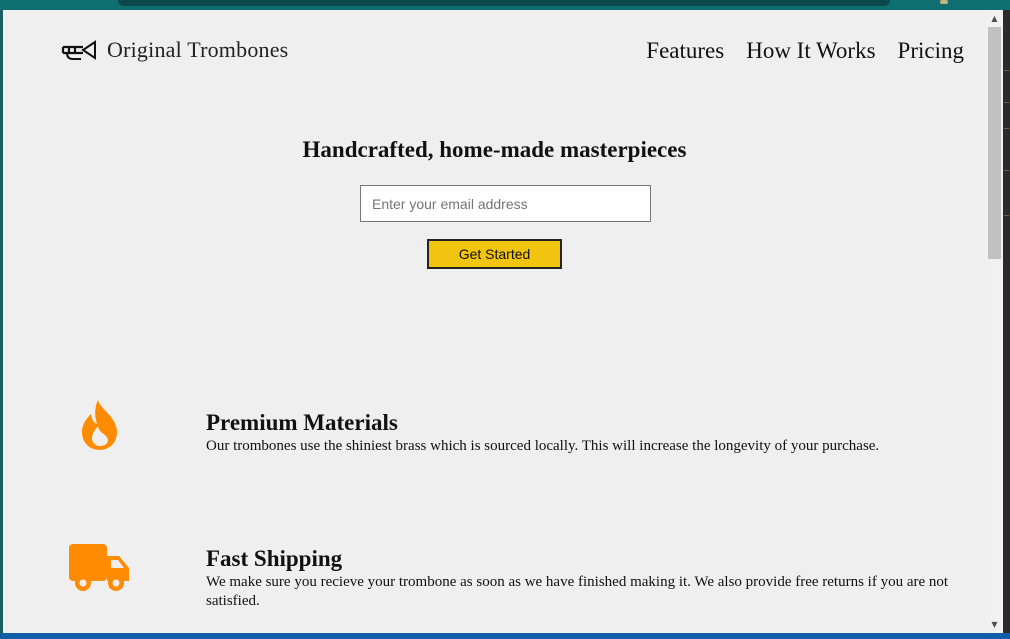  I want to click on feature-title: Premium Materials, so click(302, 422).